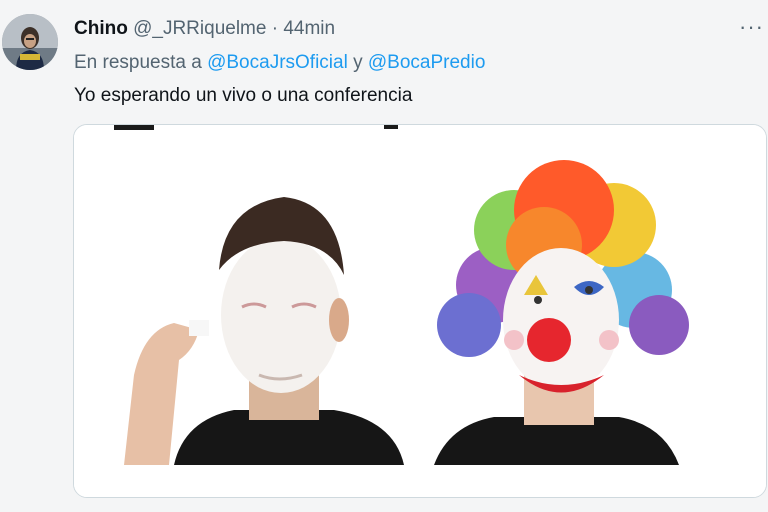  I want to click on tweet-text: Yo esperando un vivo o una conferencia, so click(243, 95).